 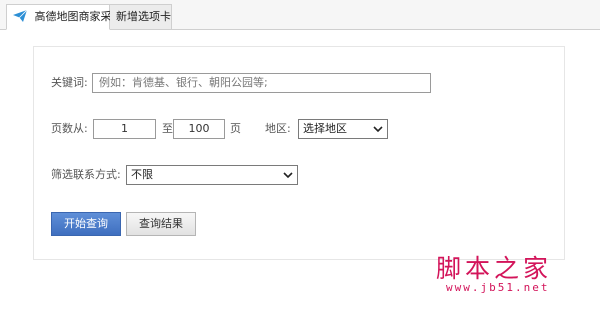 I want to click on tab-bar: 高德地图商家采集 新增选项卡, so click(x=300, y=15).